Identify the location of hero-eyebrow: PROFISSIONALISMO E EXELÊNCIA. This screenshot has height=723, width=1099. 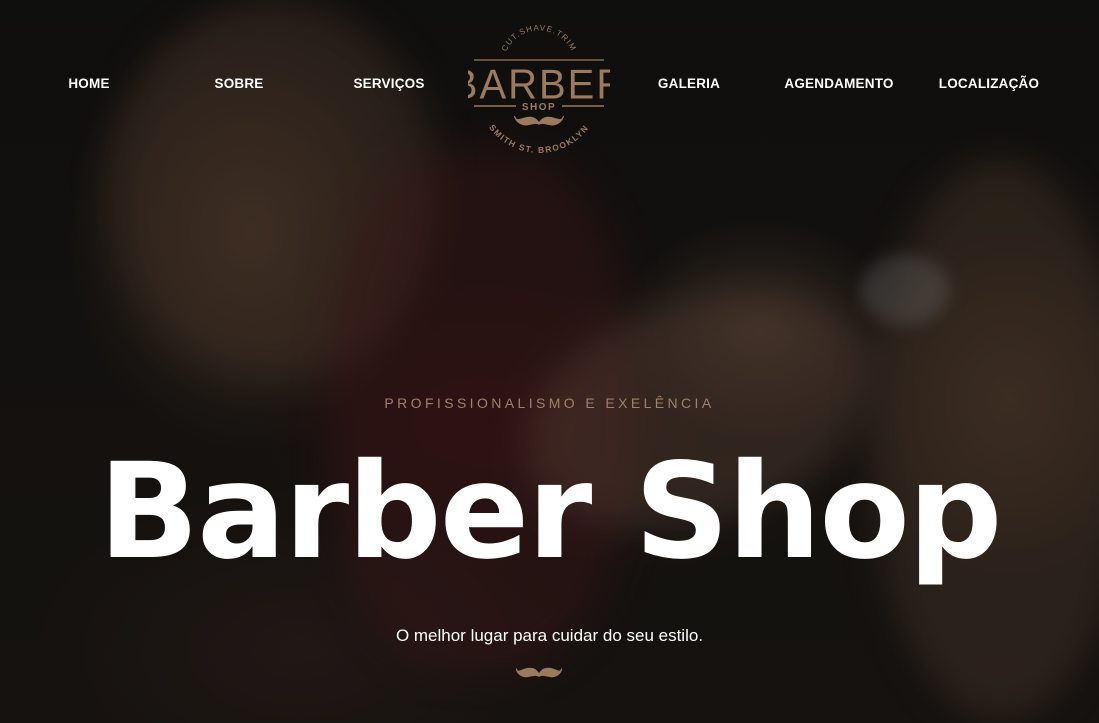
(549, 403).